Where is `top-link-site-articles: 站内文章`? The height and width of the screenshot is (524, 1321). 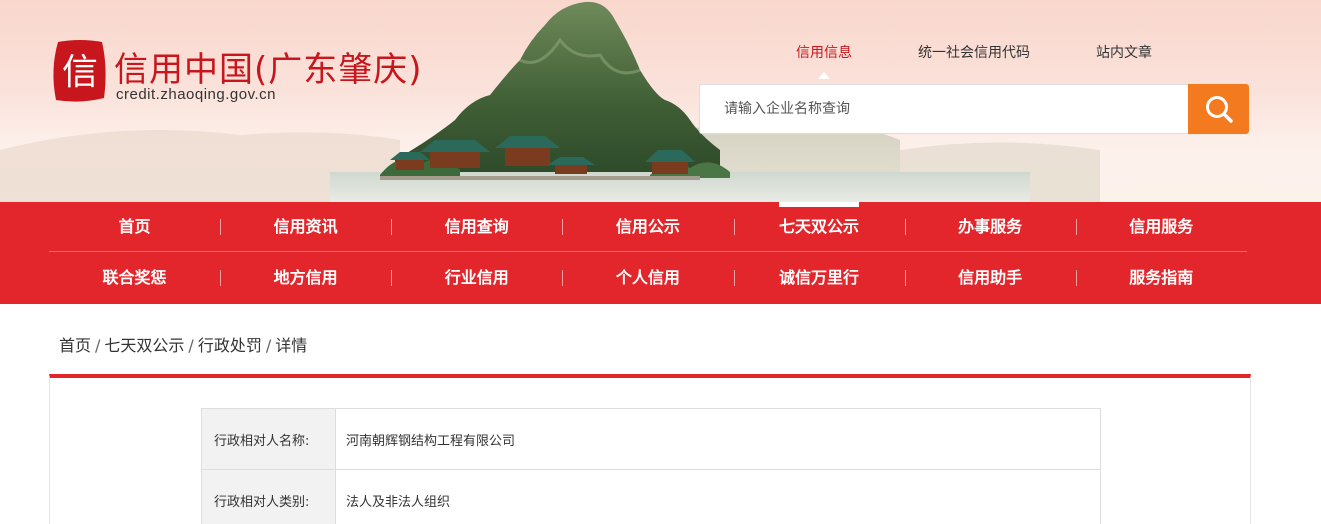 top-link-site-articles: 站内文章 is located at coordinates (1124, 52).